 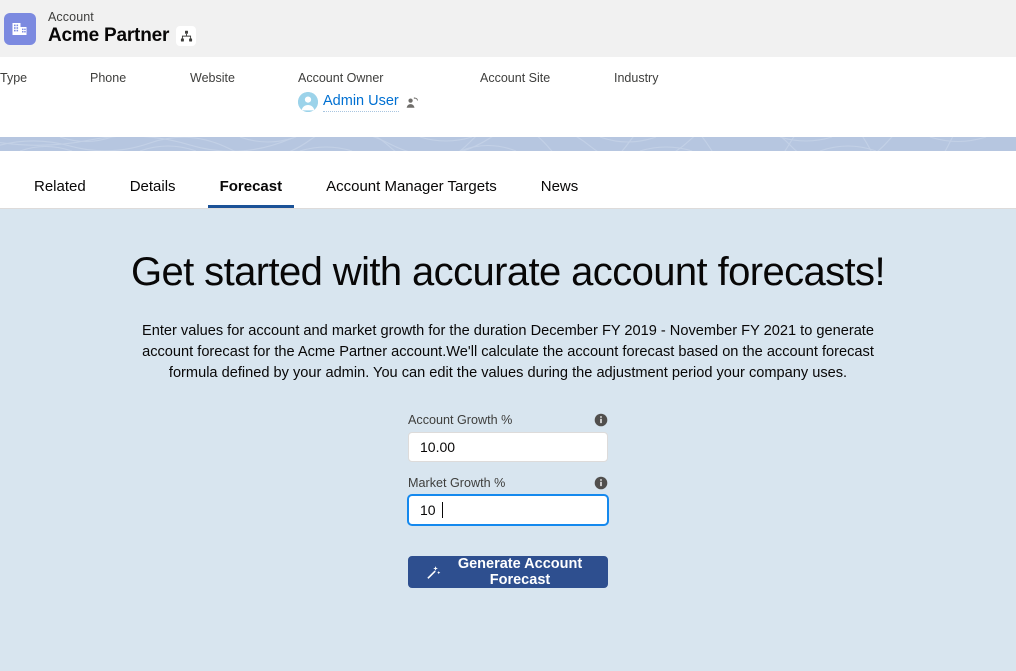 I want to click on field-website: Website, so click(x=244, y=103).